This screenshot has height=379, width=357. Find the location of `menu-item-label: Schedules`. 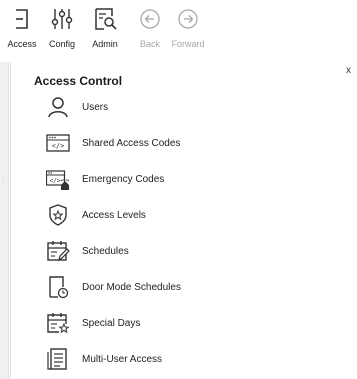

menu-item-label: Schedules is located at coordinates (105, 251).